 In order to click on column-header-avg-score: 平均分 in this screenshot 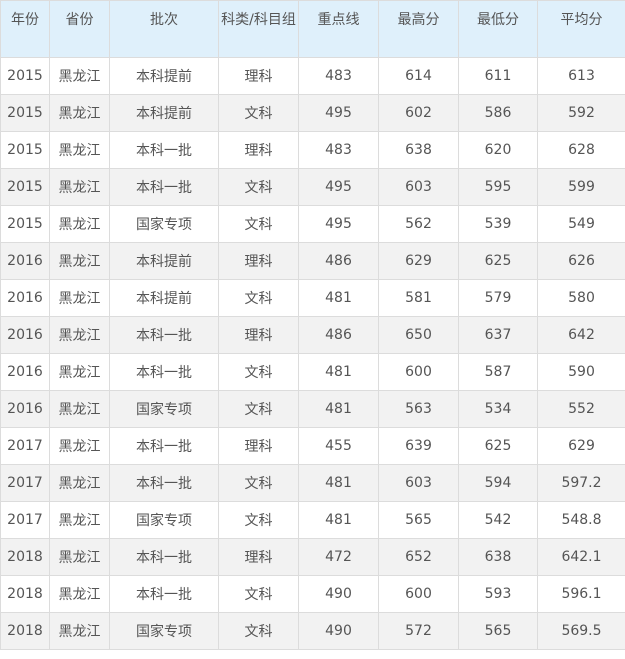, I will do `click(581, 29)`.